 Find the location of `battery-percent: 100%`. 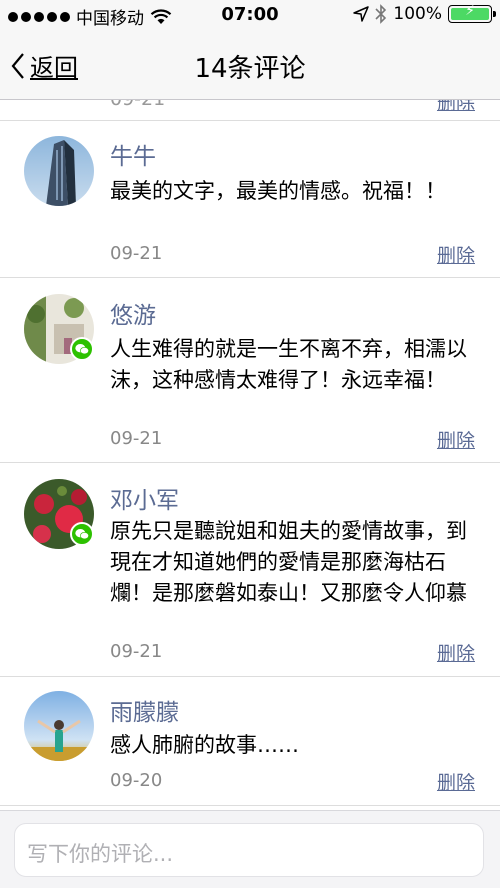

battery-percent: 100% is located at coordinates (417, 14).